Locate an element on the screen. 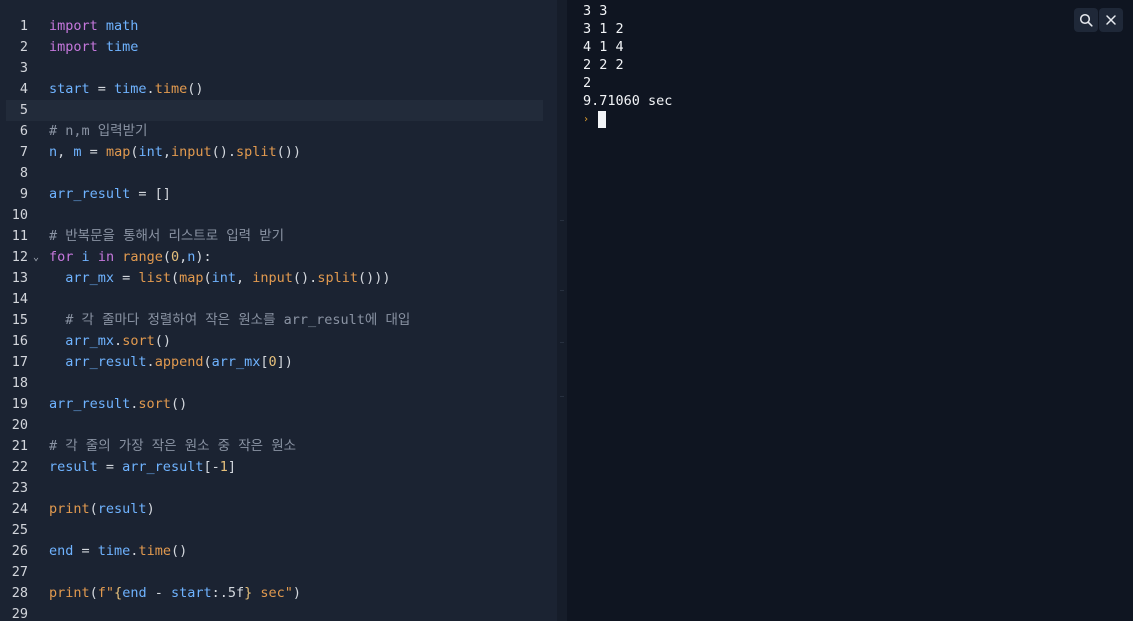 Image resolution: width=1133 pixels, height=621 pixels. code-token: in is located at coordinates (106, 257).